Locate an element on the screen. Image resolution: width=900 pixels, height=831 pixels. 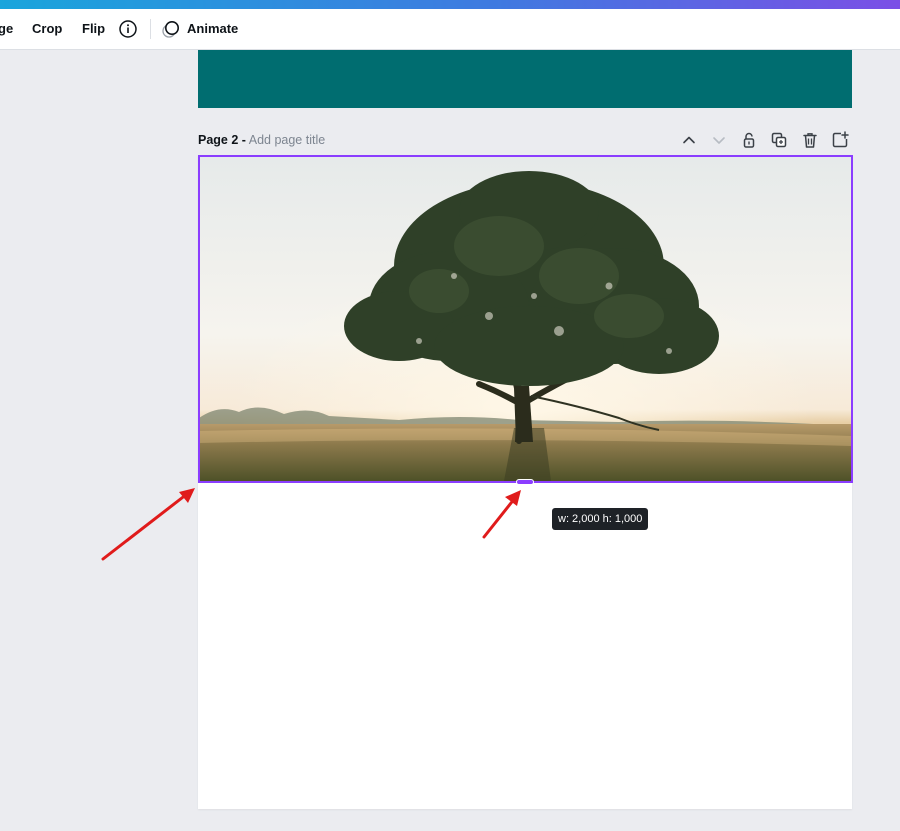
page-number-label: Page 2 - is located at coordinates (222, 140).